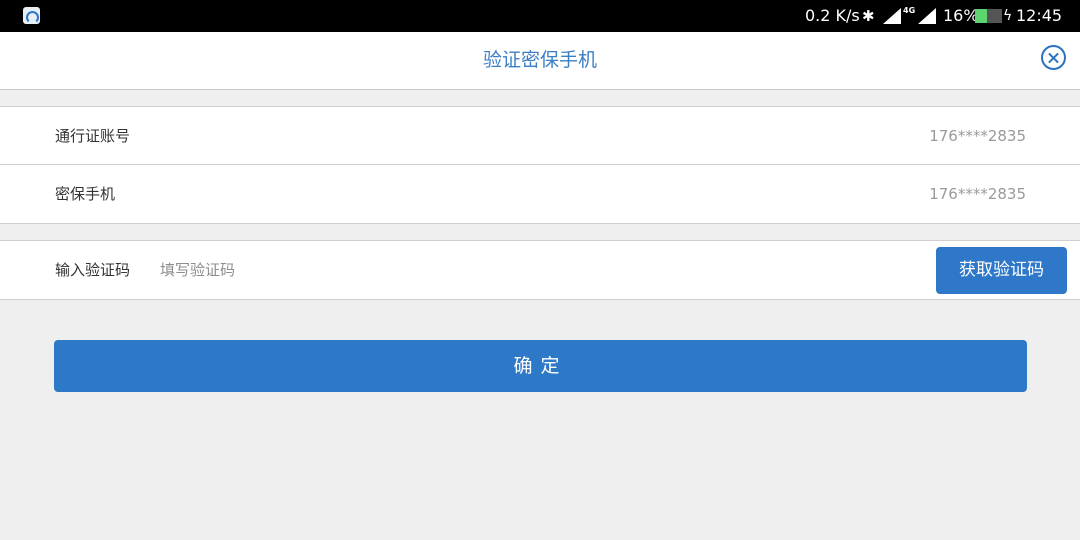 This screenshot has height=540, width=1080. What do you see at coordinates (977, 194) in the screenshot?
I see `secure-phone-value: 176****2835` at bounding box center [977, 194].